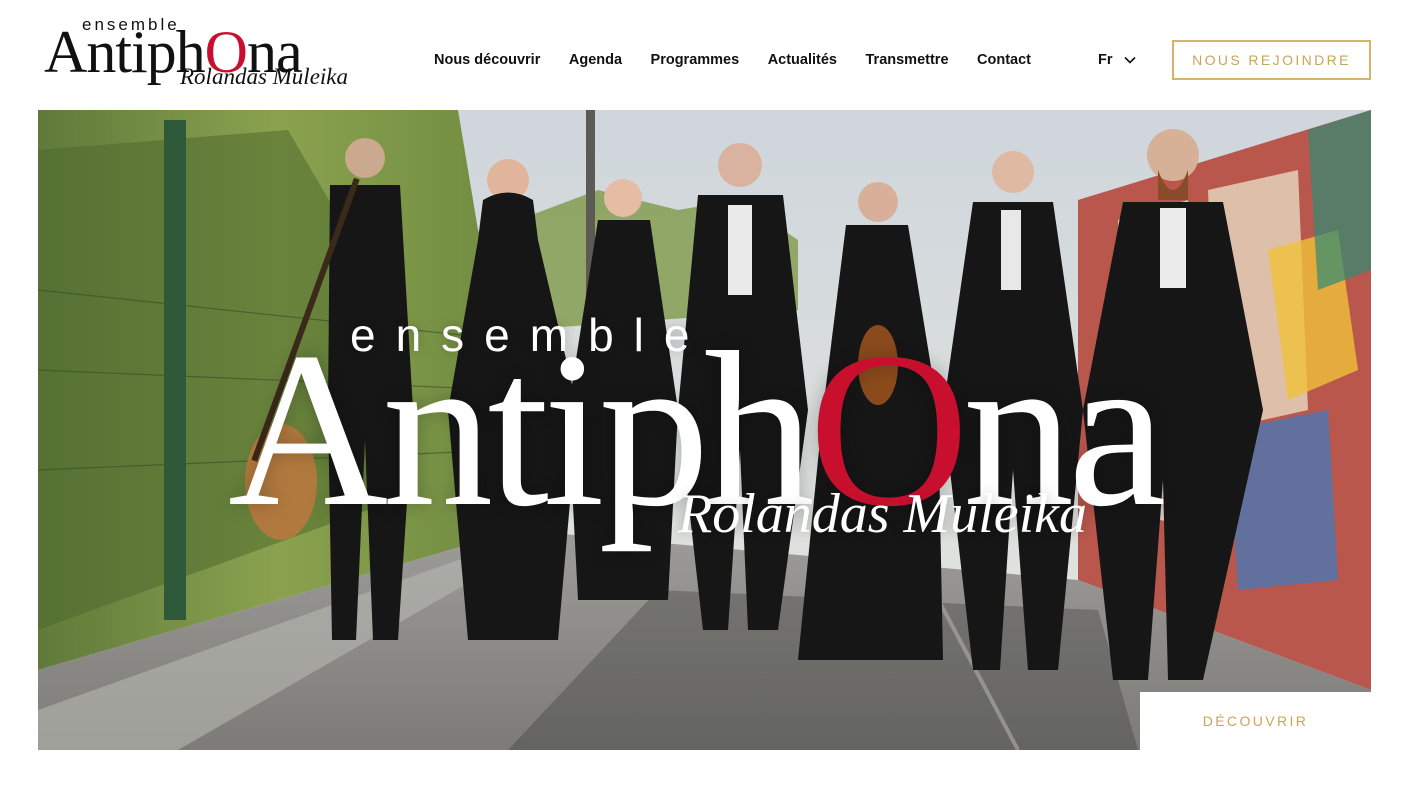 The image size is (1419, 789). Describe the element at coordinates (196, 52) in the screenshot. I see `site-logo: ensemble AntiphOna Rolandas Muleika` at that location.